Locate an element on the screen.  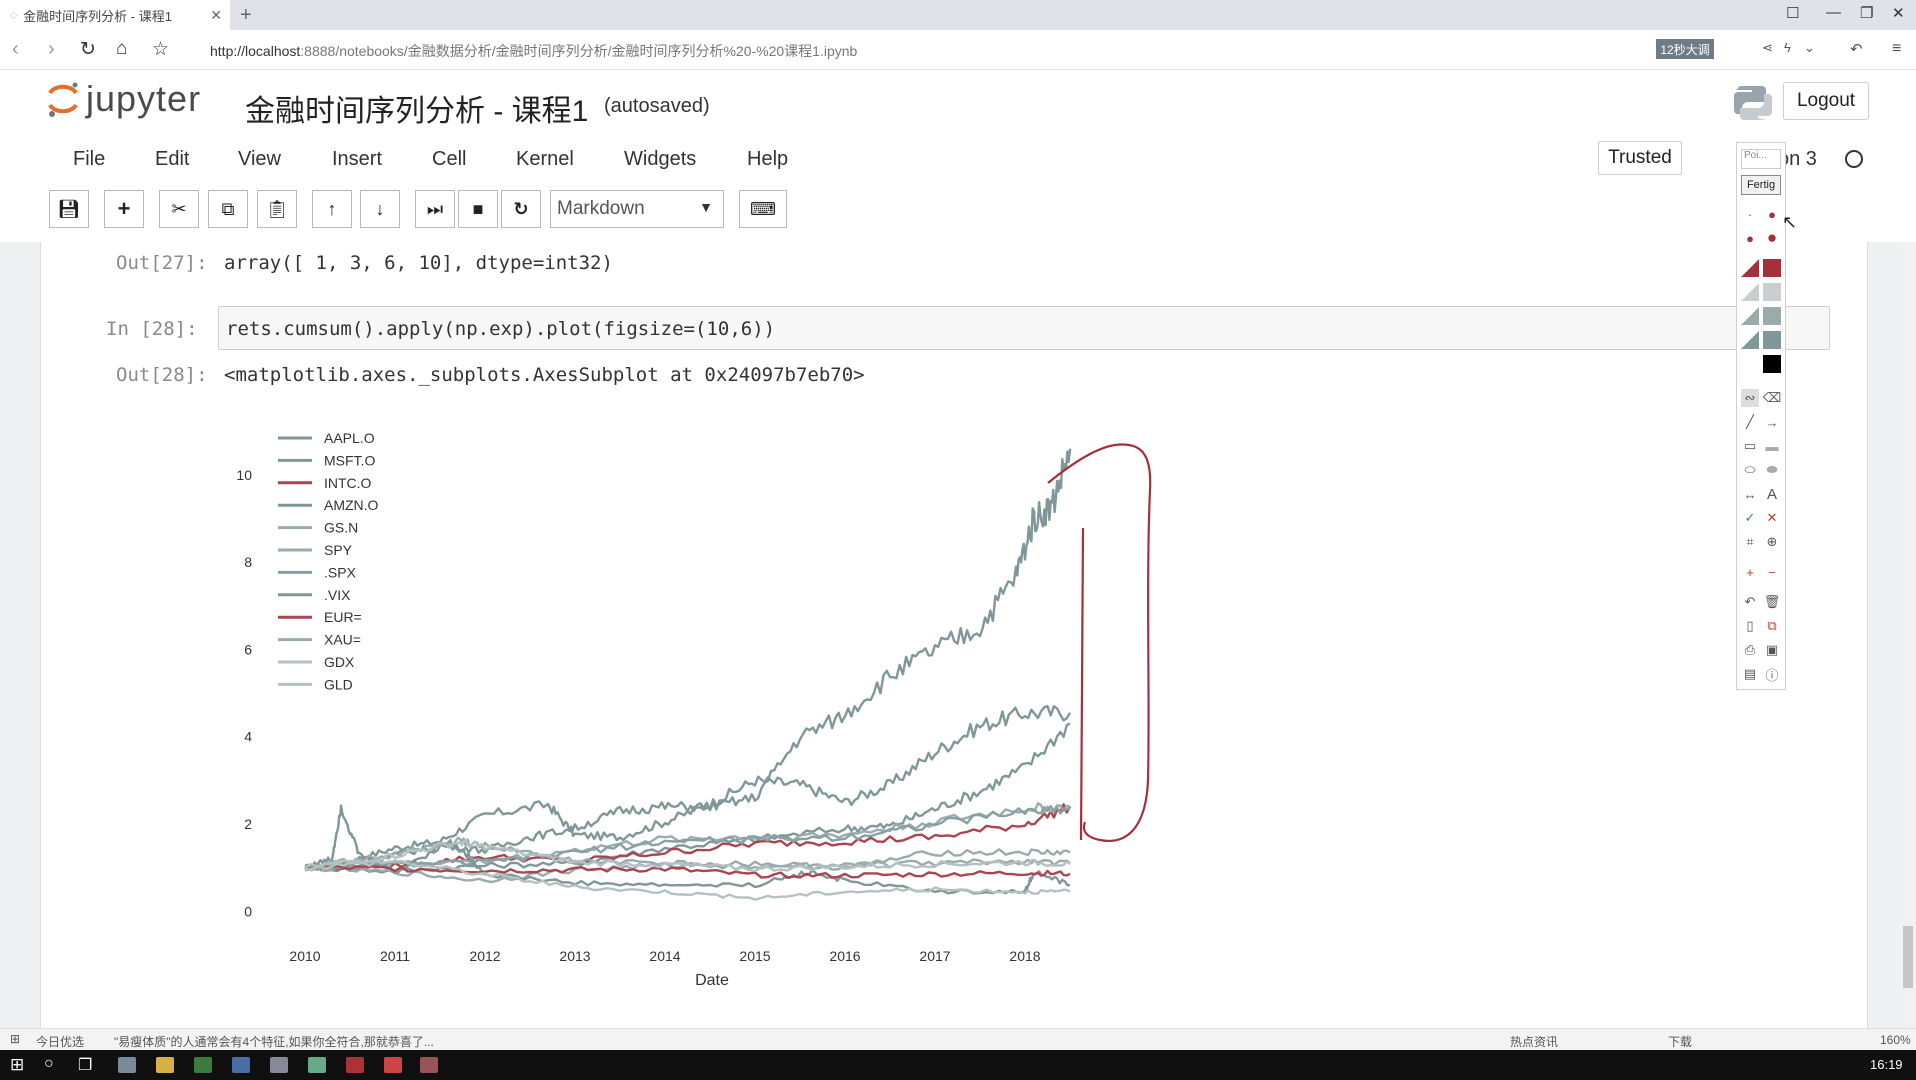
remove-icon: − is located at coordinates (1772, 572).